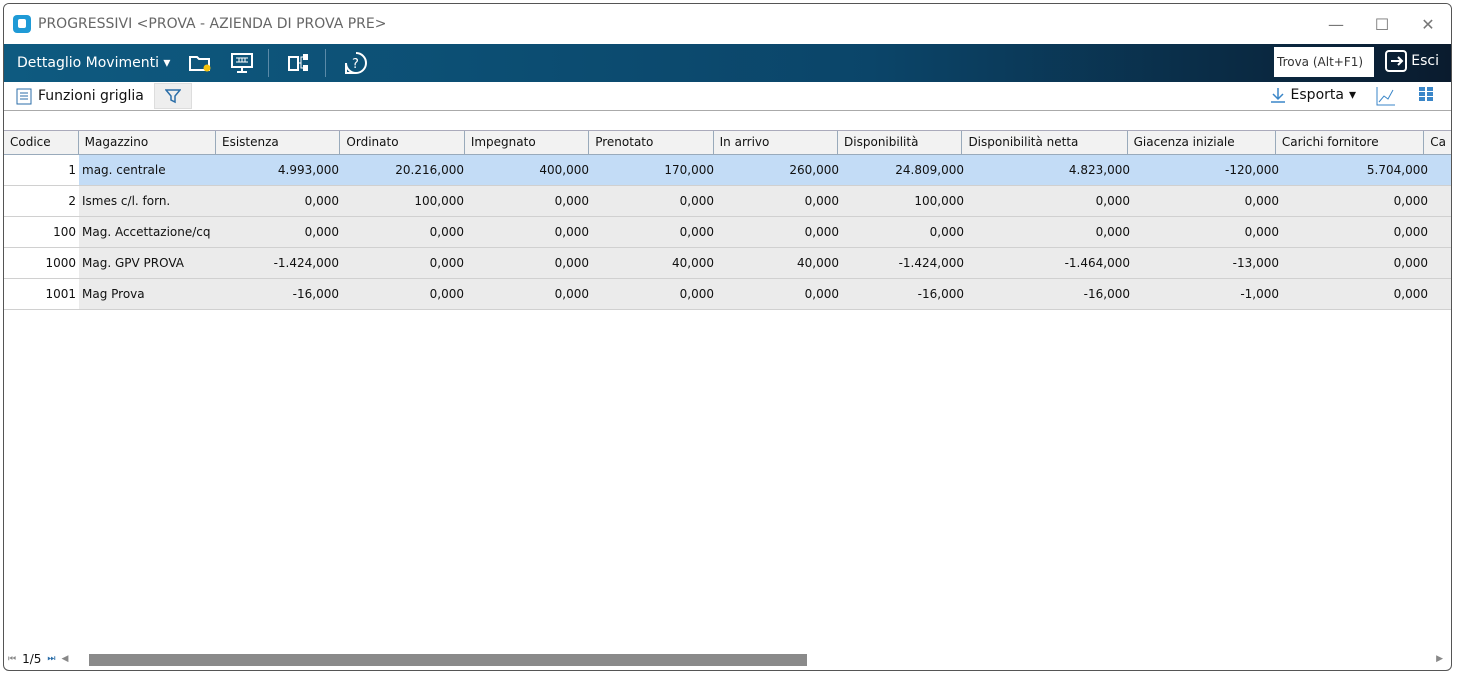  Describe the element at coordinates (1277, 95) in the screenshot. I see `download-icon` at that location.